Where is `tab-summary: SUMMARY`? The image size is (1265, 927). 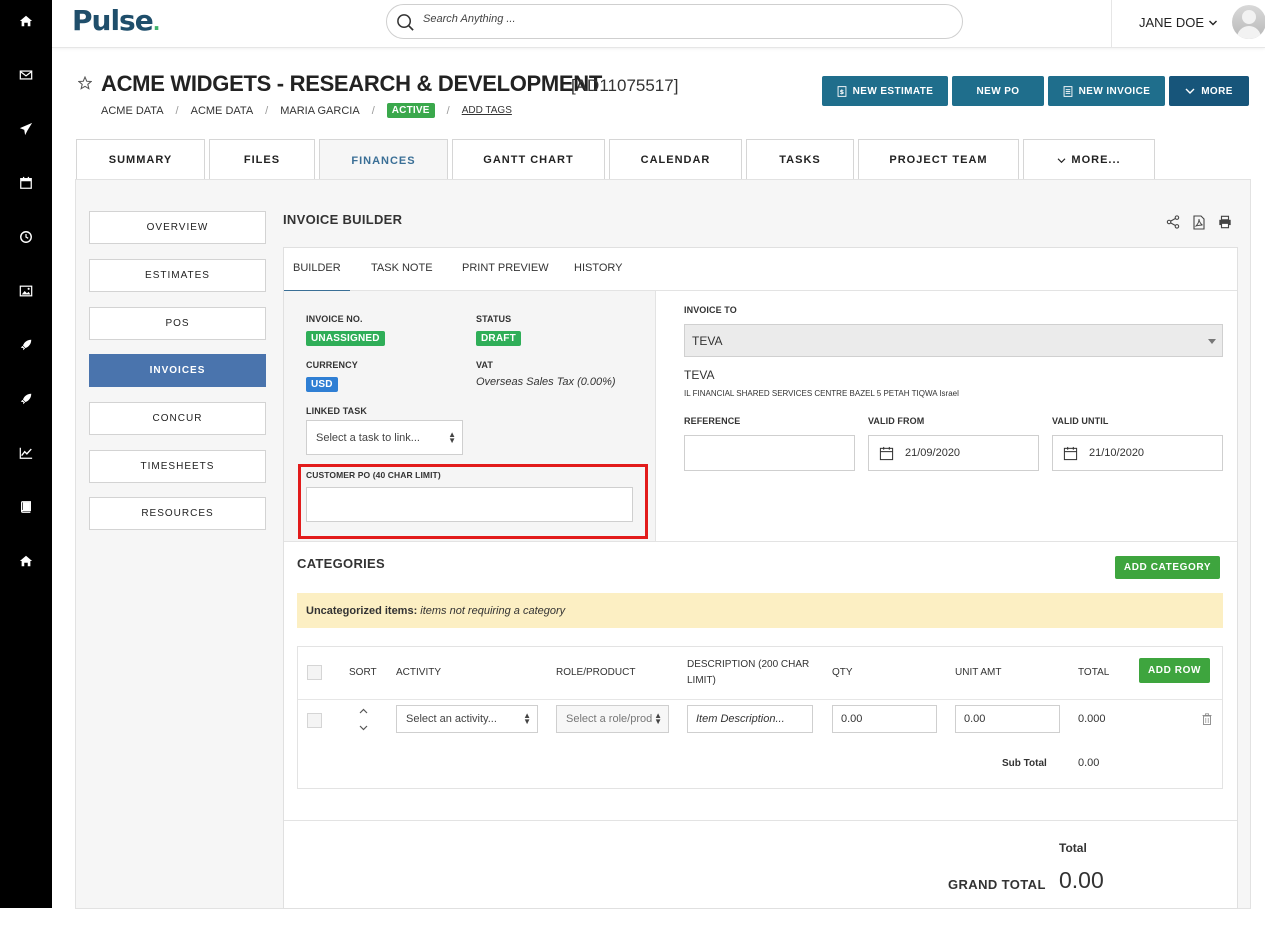
tab-summary: SUMMARY is located at coordinates (140, 159).